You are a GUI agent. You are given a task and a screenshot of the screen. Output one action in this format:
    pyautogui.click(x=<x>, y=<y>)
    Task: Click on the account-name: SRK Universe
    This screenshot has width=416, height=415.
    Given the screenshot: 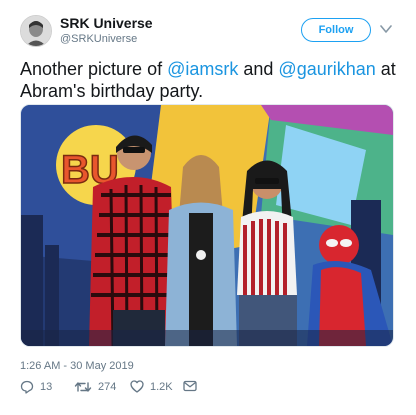 What is the action you would take?
    pyautogui.click(x=106, y=23)
    